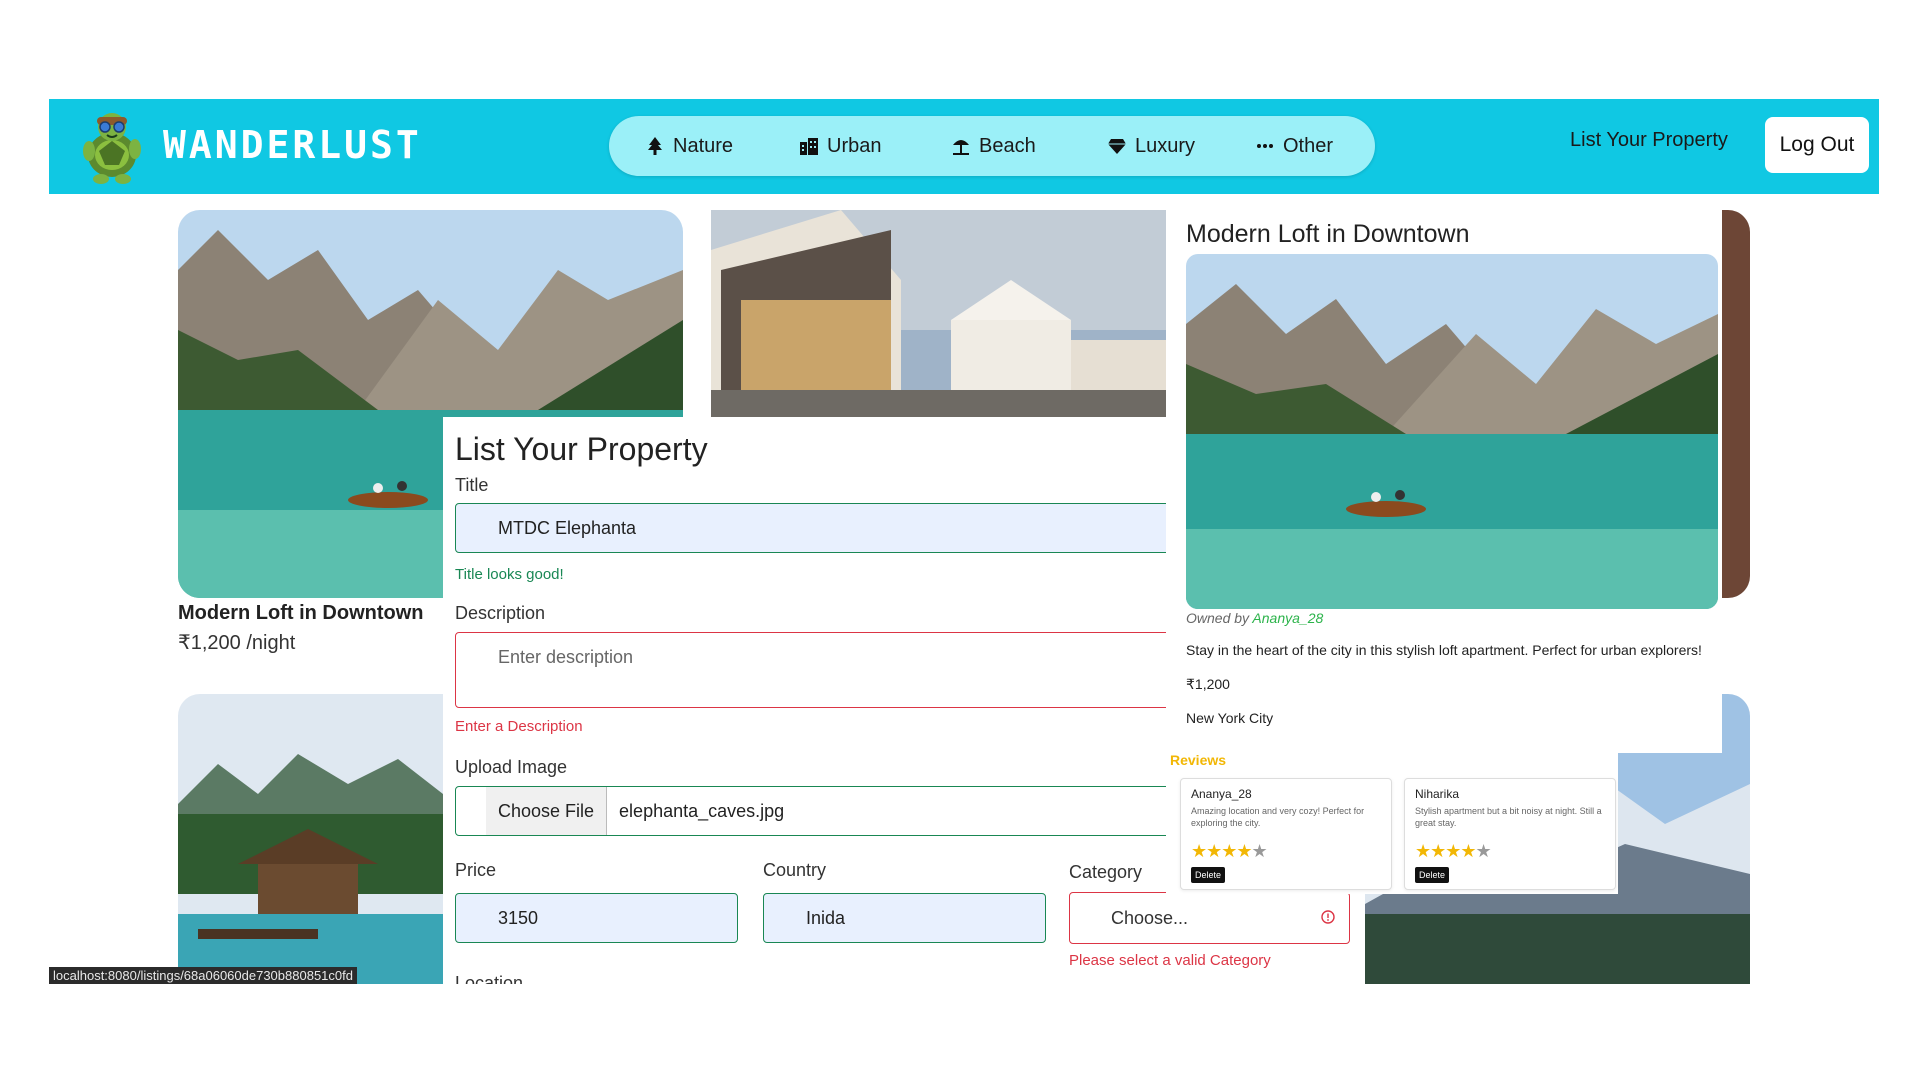  I want to click on category-urban: Urban, so click(840, 146).